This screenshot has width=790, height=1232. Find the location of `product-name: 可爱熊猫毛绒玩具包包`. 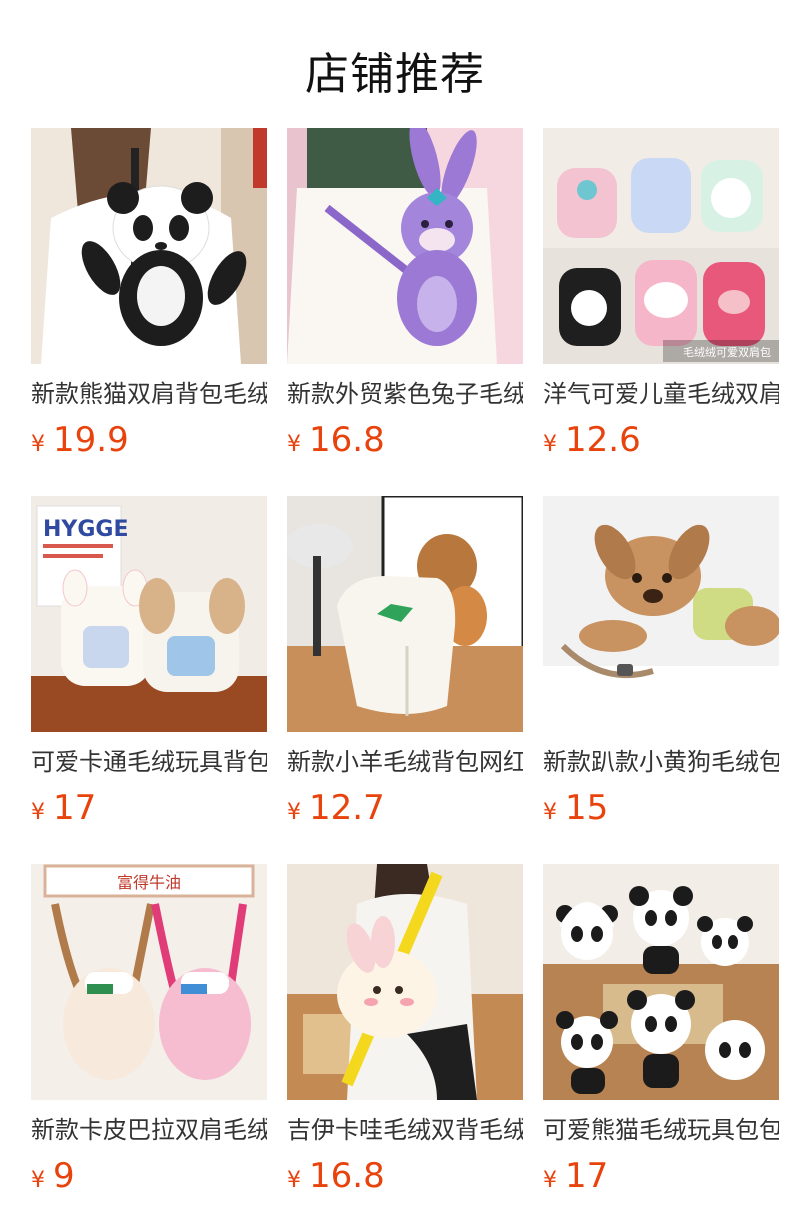

product-name: 可爱熊猫毛绒玩具包包 is located at coordinates (661, 1130).